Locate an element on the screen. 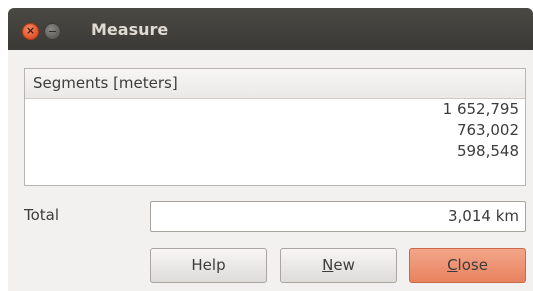 This screenshot has height=291, width=533. window-close-button: × is located at coordinates (30, 31).